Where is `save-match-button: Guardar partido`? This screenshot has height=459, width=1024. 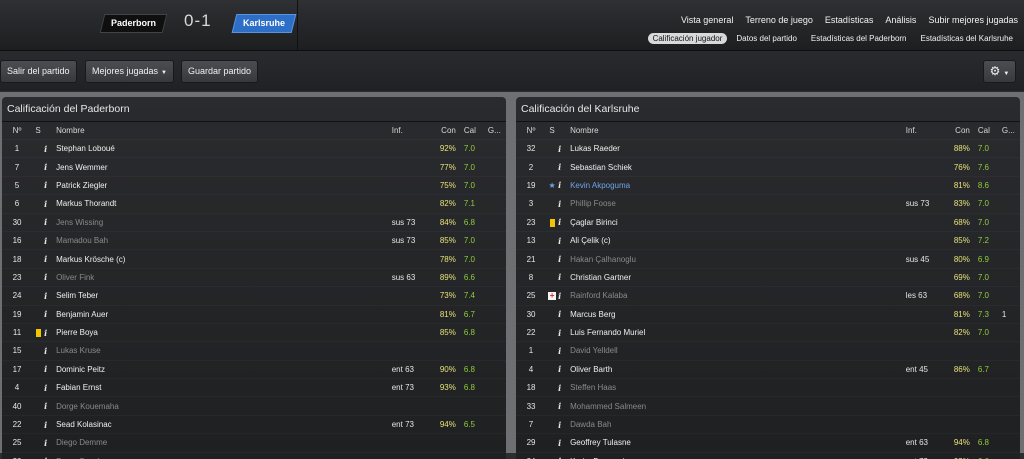
save-match-button: Guardar partido is located at coordinates (219, 71).